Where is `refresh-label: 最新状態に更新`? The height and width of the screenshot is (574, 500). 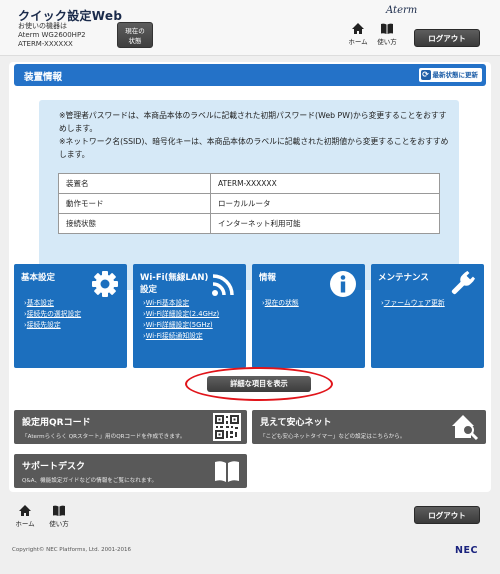
refresh-label: 最新状態に更新 is located at coordinates (455, 75).